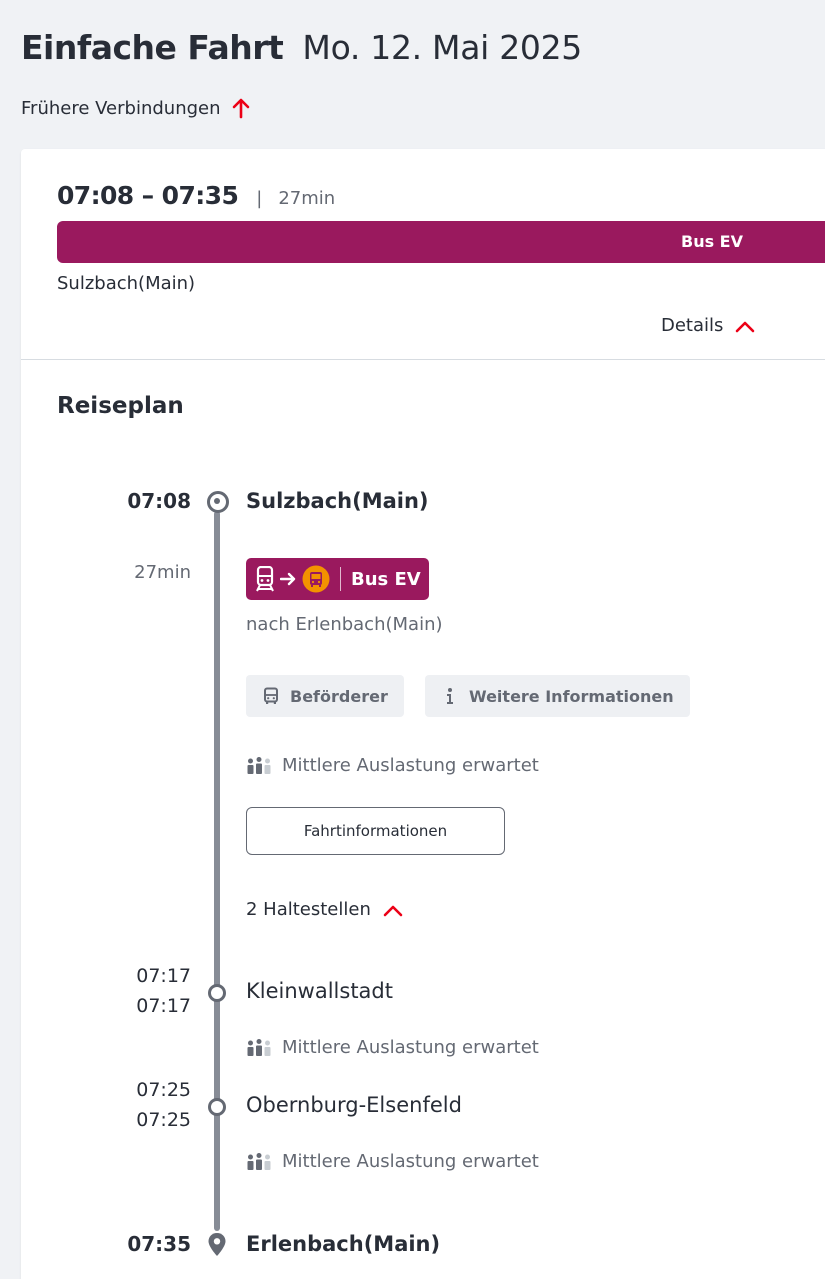  I want to click on details-toggle: Details, so click(708, 325).